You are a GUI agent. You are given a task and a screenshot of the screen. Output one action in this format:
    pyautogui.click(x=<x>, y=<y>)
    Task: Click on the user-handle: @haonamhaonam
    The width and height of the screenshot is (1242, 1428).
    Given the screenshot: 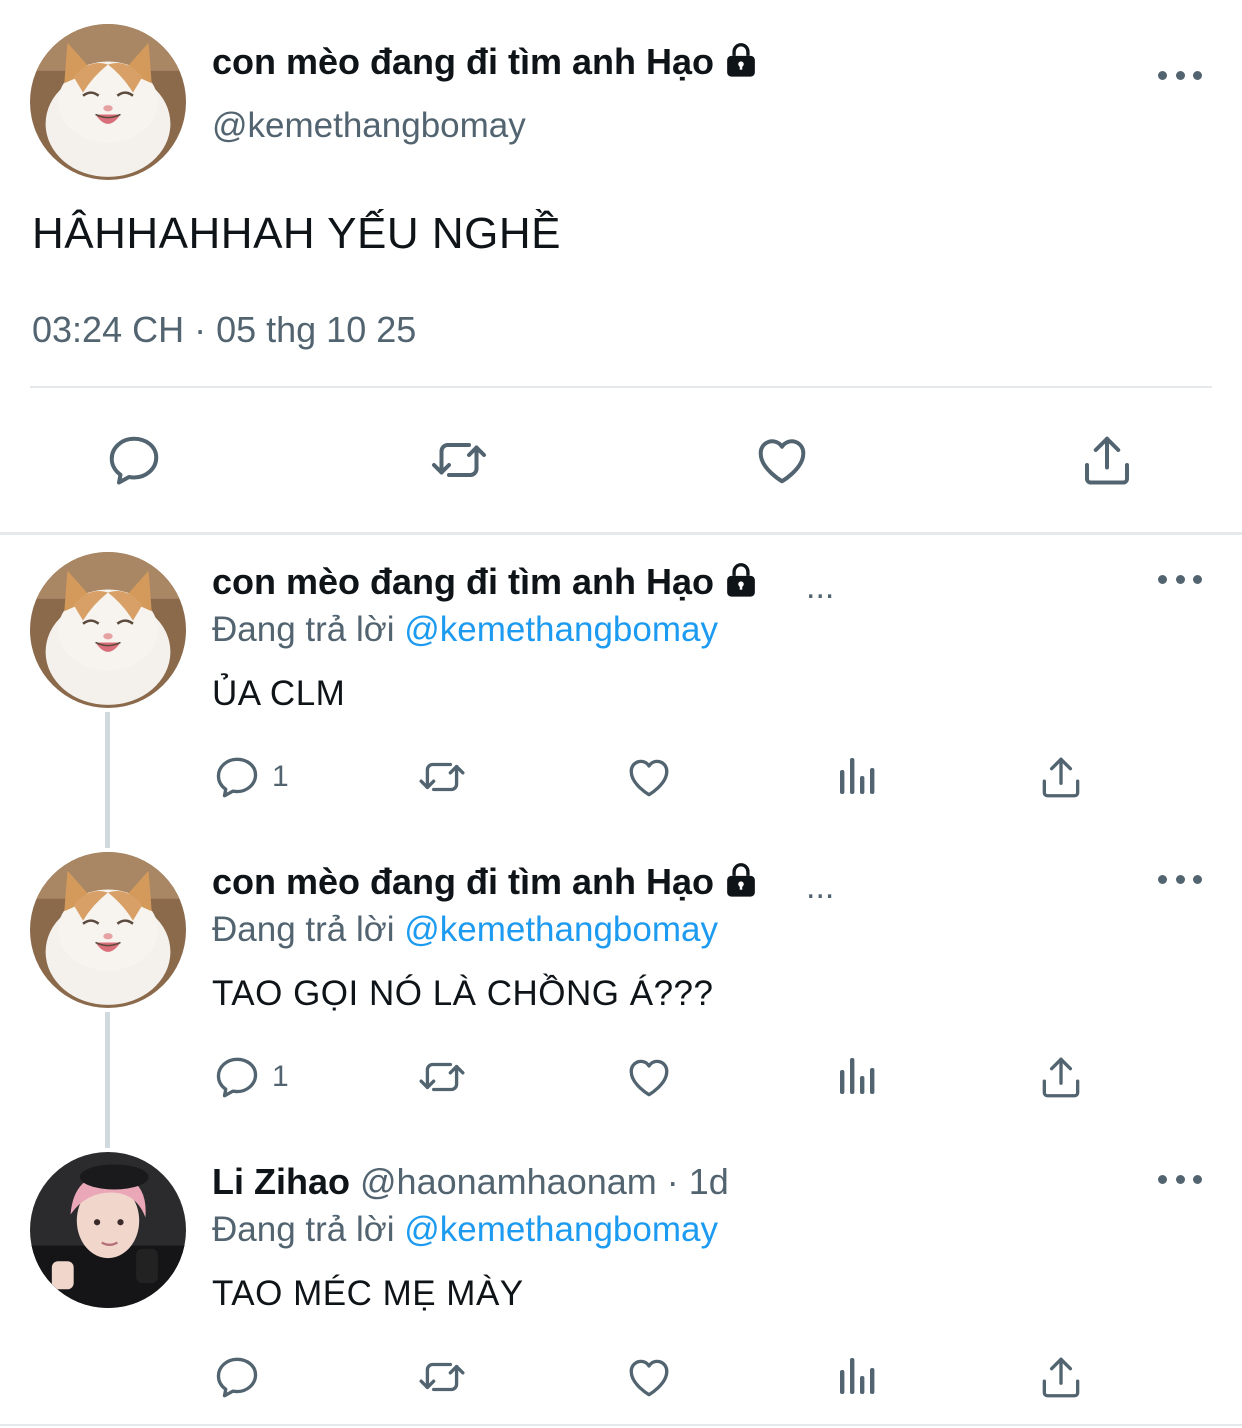 What is the action you would take?
    pyautogui.click(x=508, y=1181)
    